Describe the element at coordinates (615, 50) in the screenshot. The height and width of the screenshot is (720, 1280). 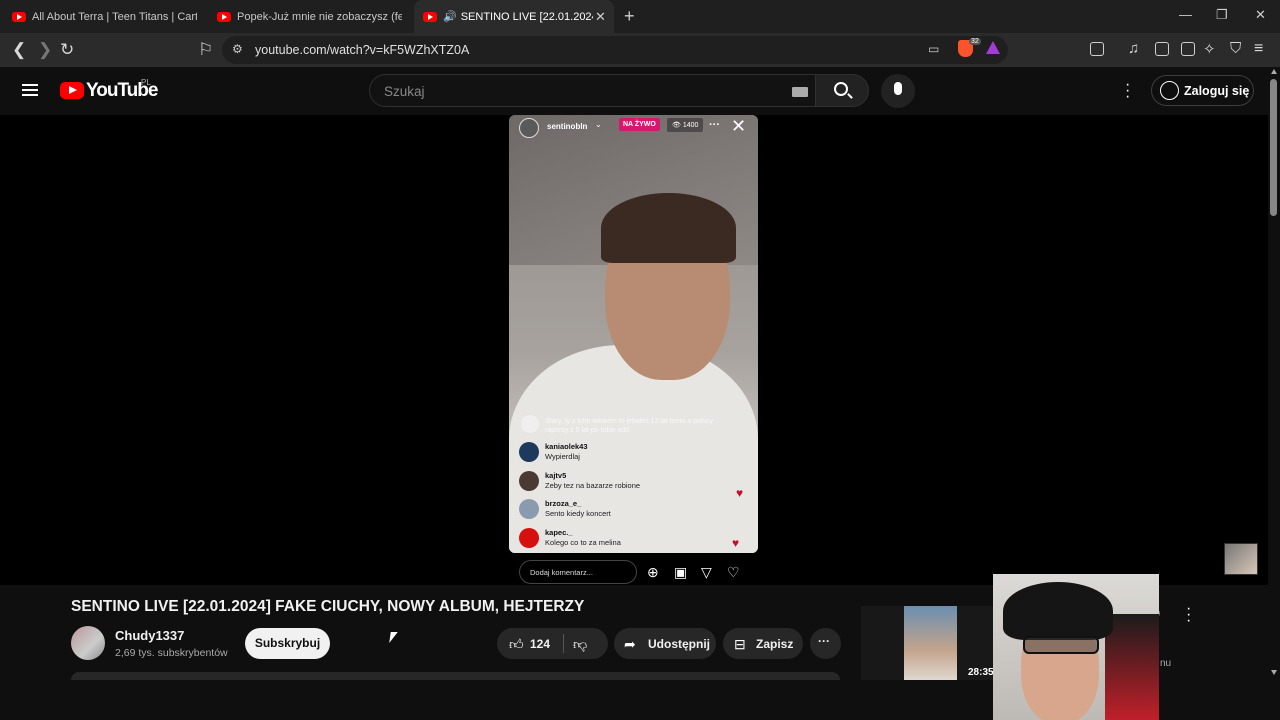
I see `address-bar: ⚙ youtube.com/watch?v=kF5WZhXTZ0A ▭ 32` at that location.